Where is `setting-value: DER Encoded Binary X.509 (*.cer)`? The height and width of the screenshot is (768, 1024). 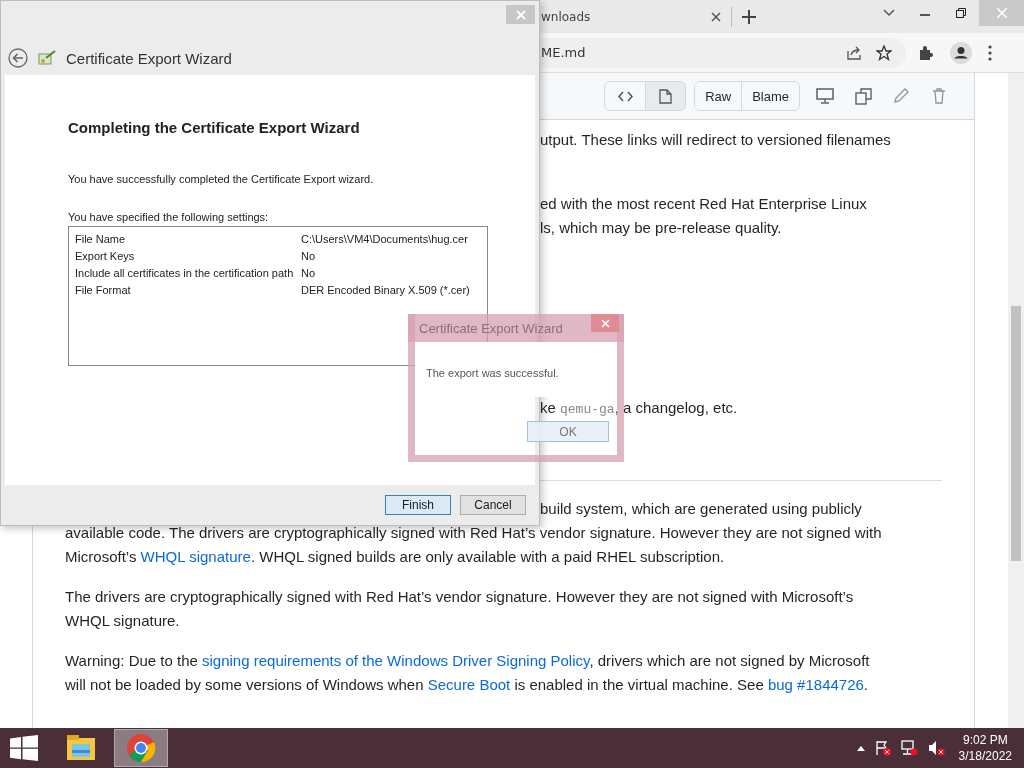 setting-value: DER Encoded Binary X.509 (*.cer) is located at coordinates (386, 289).